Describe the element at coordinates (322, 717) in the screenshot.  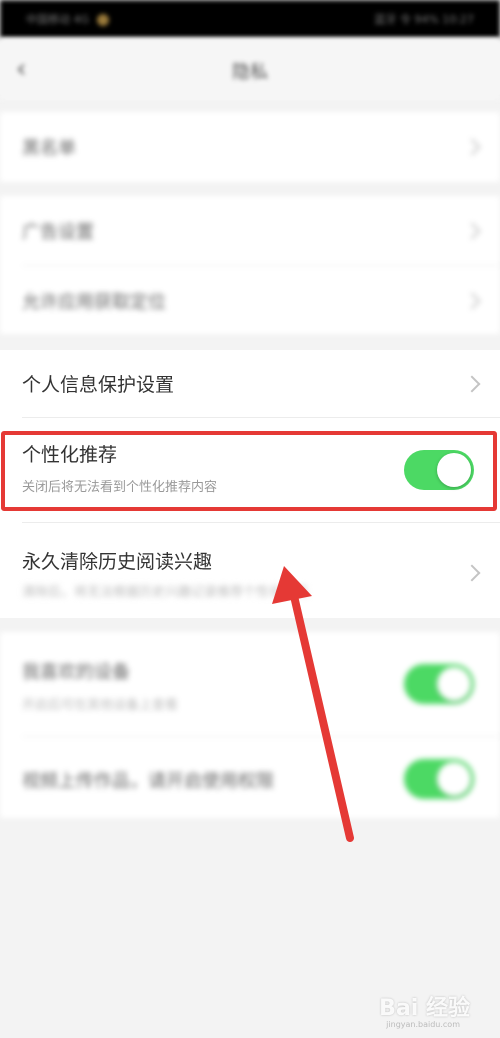
I see `arrow-shaft` at that location.